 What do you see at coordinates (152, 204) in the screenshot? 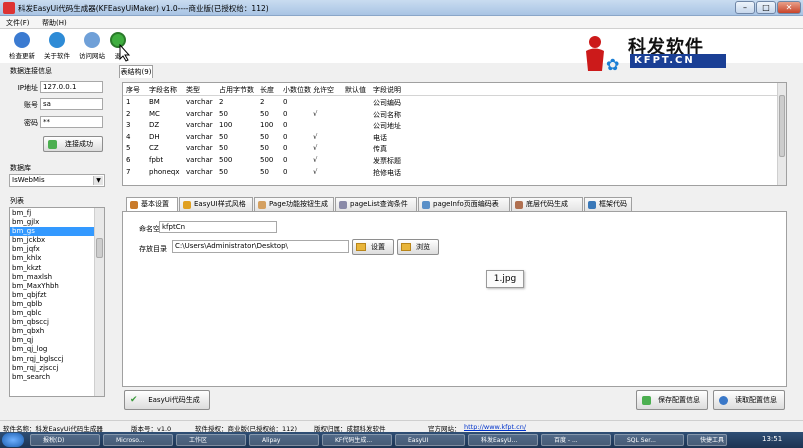
I see `config-tab: 基本设置` at bounding box center [152, 204].